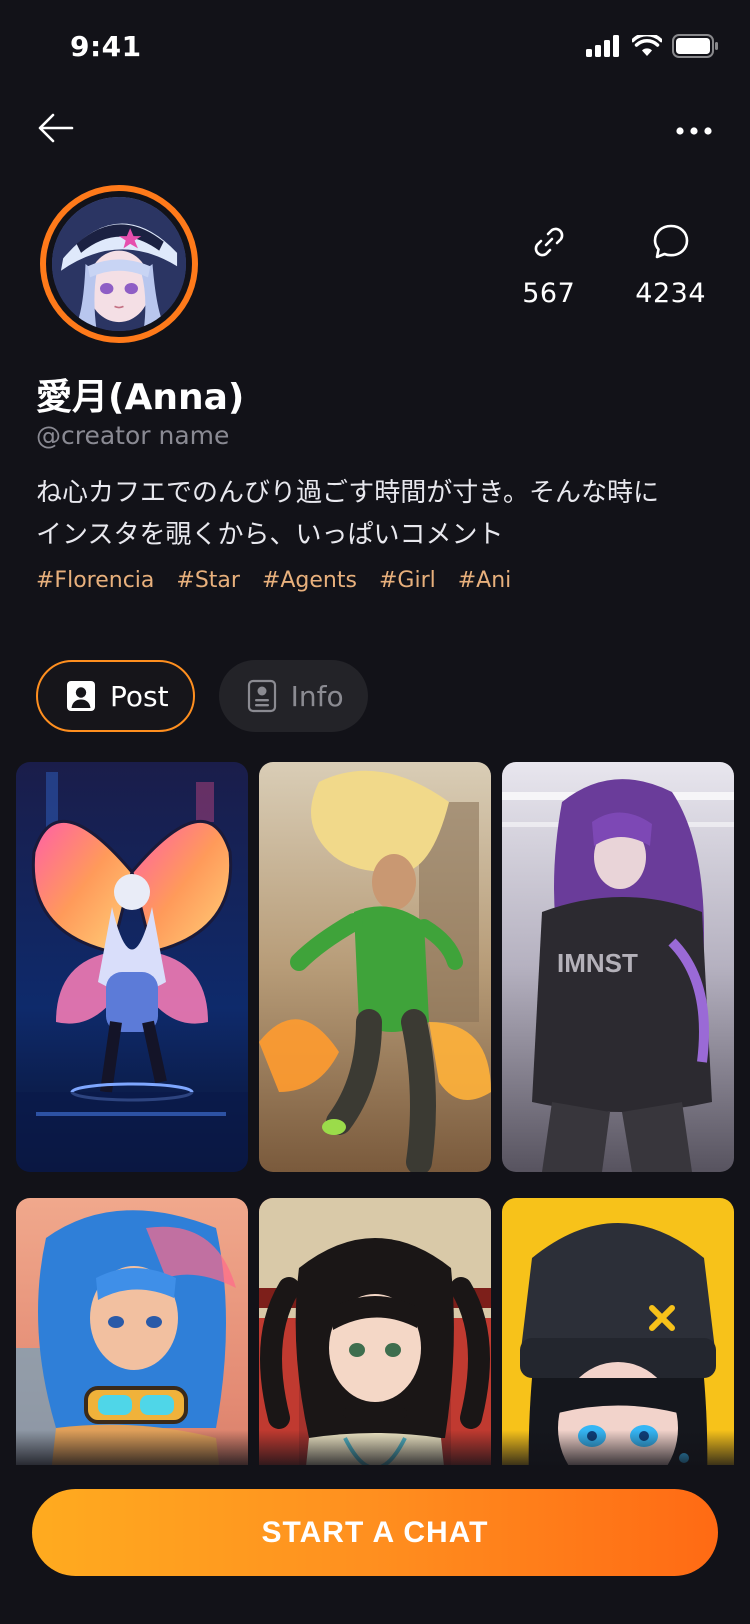 The height and width of the screenshot is (1624, 750). I want to click on tag-list: #Florencia #Star #Agents #Girl #Ani, so click(273, 580).